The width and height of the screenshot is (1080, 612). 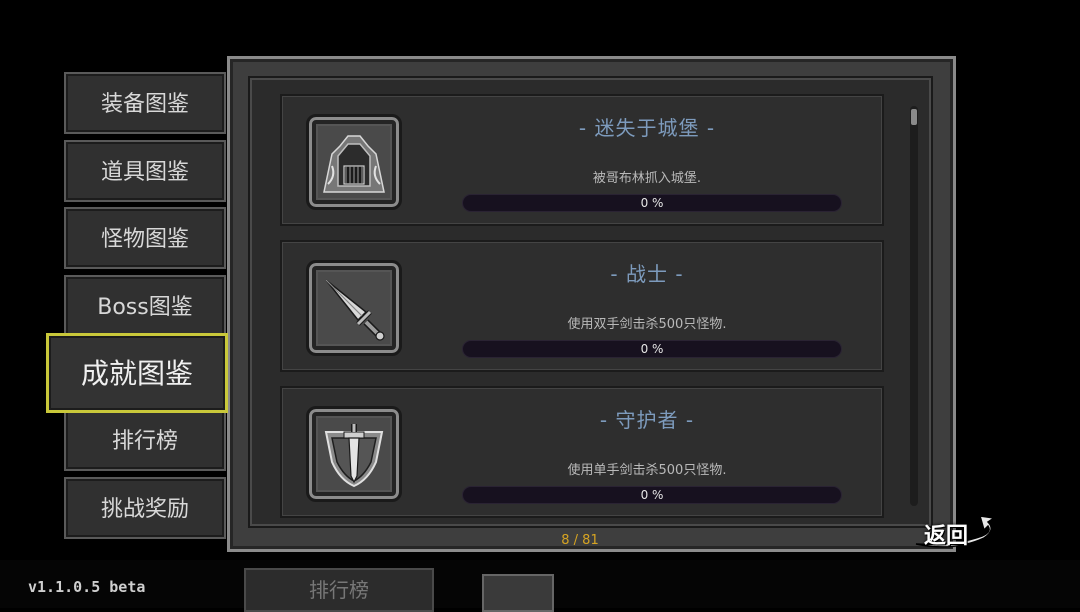 What do you see at coordinates (145, 508) in the screenshot?
I see `tab-challenge-rewards: 挑战奖励` at bounding box center [145, 508].